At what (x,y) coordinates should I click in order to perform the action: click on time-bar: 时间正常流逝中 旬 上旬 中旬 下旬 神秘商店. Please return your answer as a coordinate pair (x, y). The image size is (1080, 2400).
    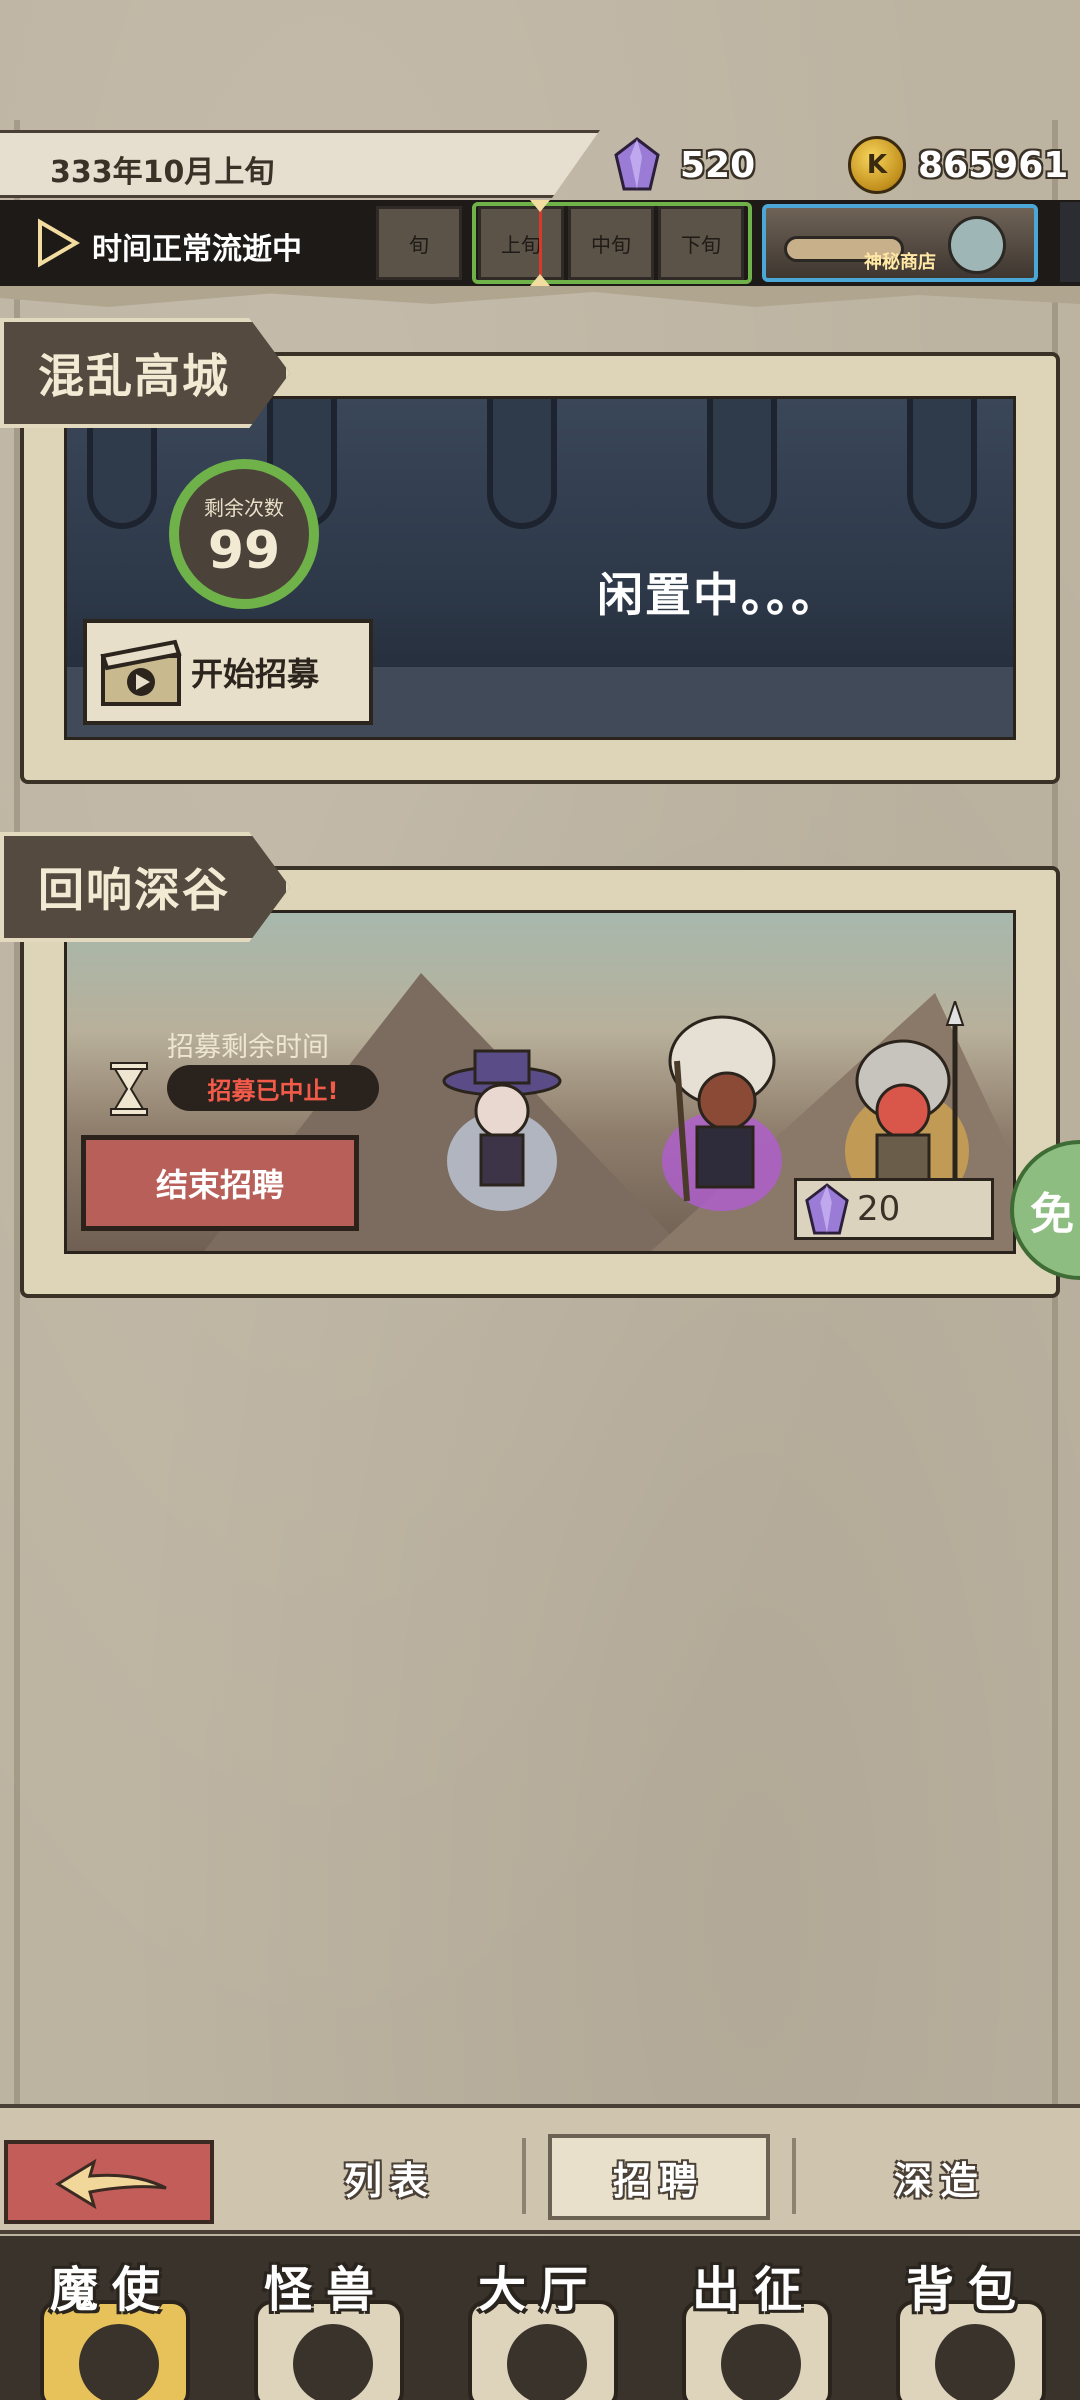
    Looking at the image, I should click on (540, 243).